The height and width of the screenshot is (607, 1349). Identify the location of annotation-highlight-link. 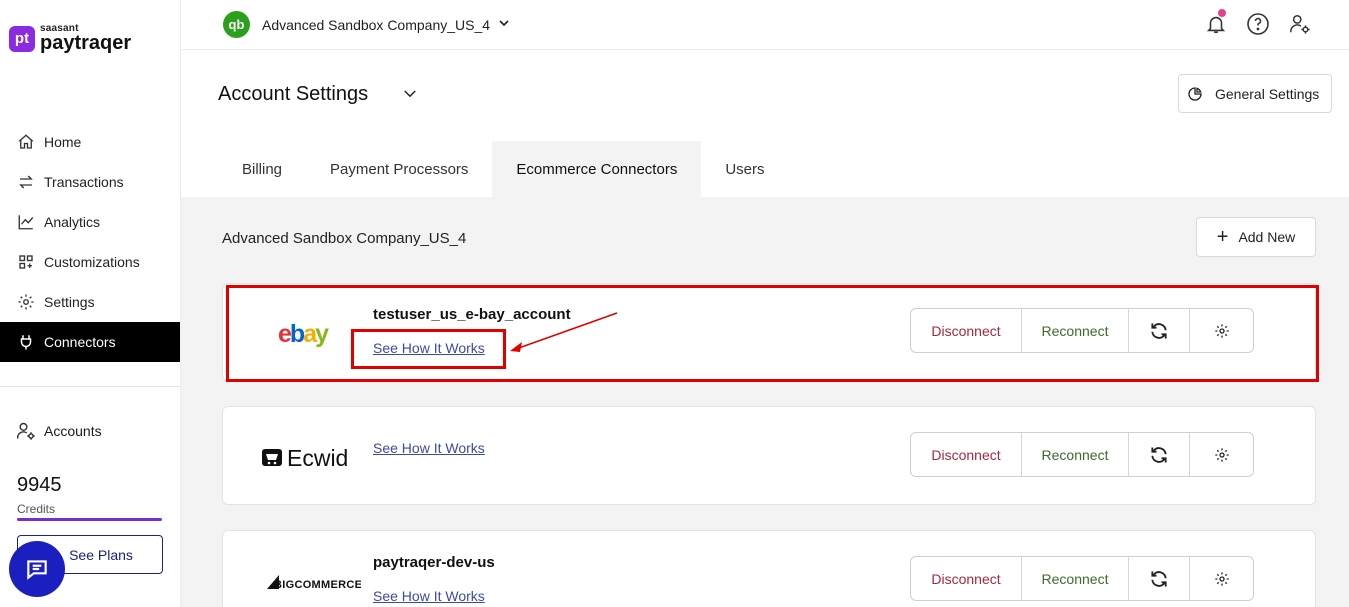
(428, 349).